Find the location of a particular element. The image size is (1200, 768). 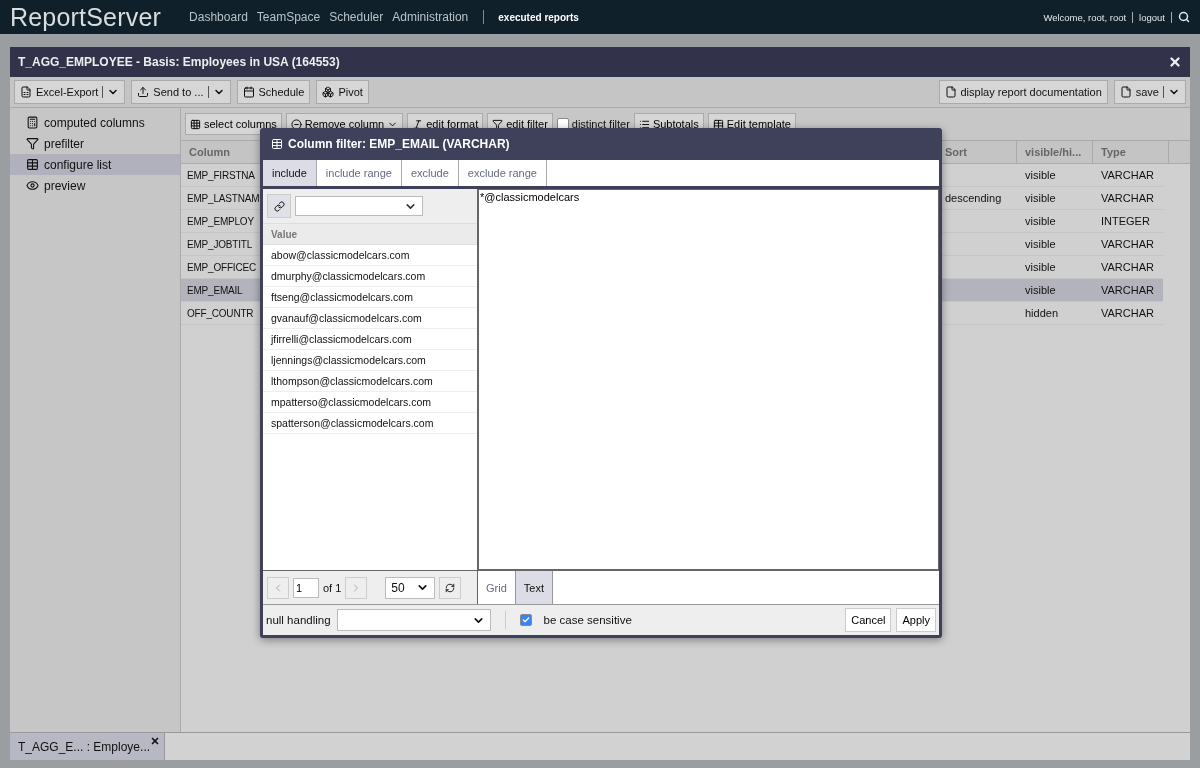

value-row: abow@classicmodelcars.com is located at coordinates (370, 255).